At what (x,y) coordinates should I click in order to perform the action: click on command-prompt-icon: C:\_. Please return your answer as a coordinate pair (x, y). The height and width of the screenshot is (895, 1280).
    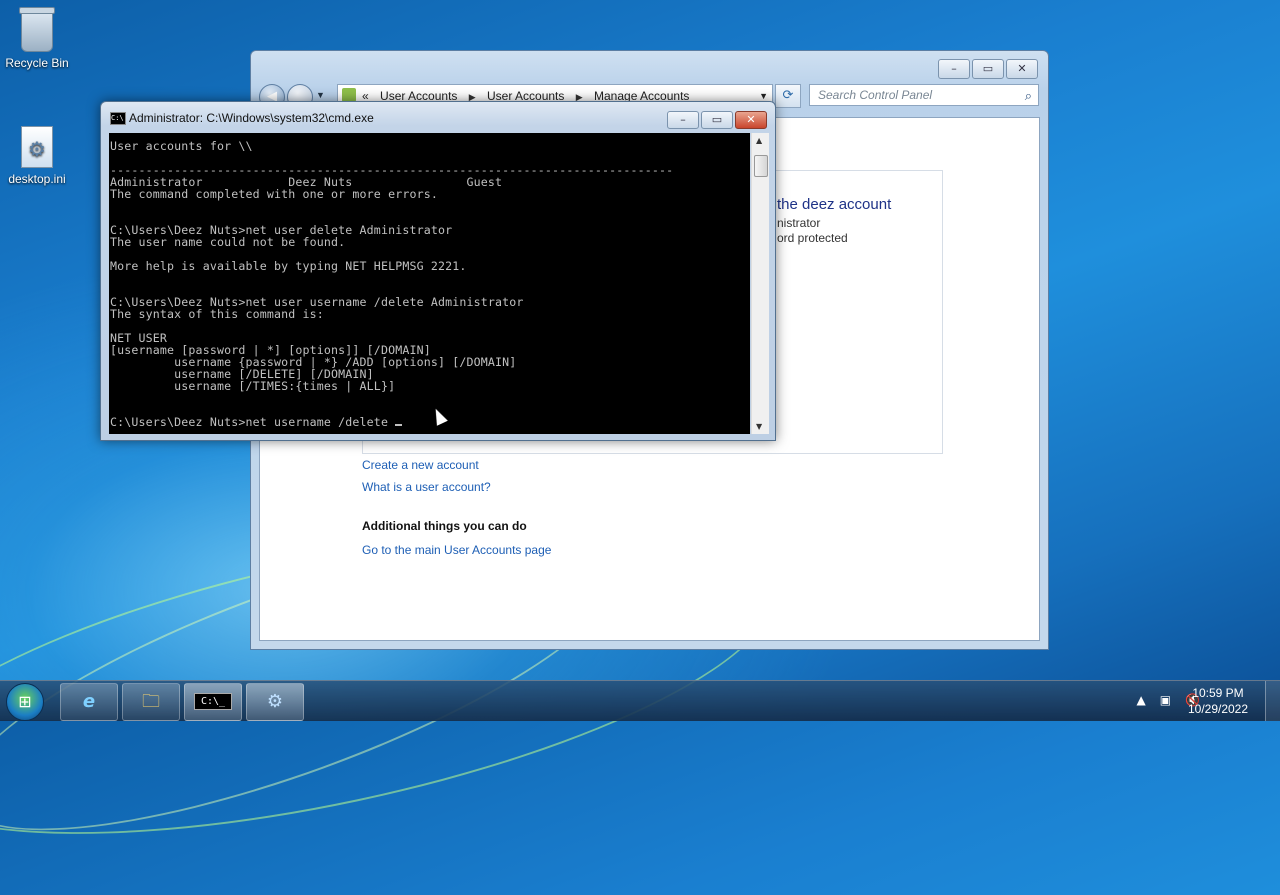
    Looking at the image, I should click on (213, 701).